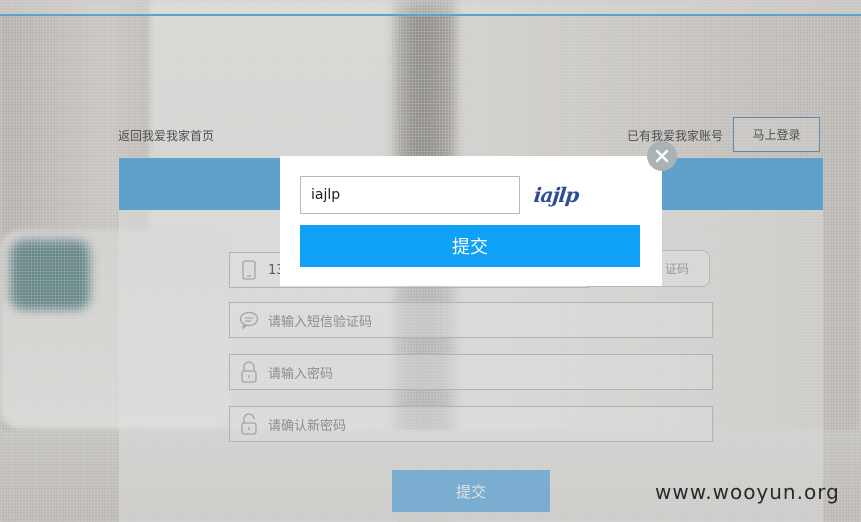 This screenshot has height=522, width=861. What do you see at coordinates (471, 221) in the screenshot?
I see `captcha-dialog: iajlp 提交` at bounding box center [471, 221].